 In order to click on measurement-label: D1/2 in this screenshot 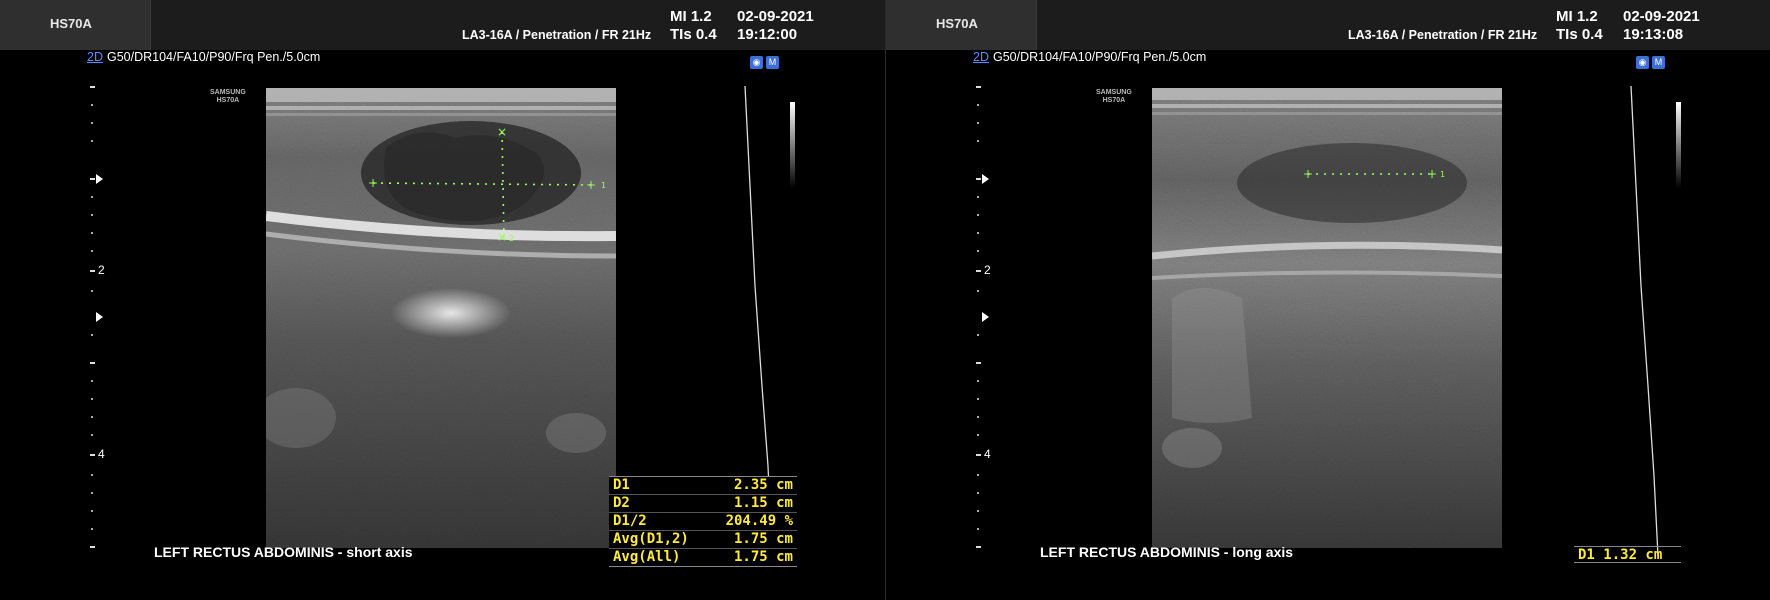, I will do `click(630, 521)`.